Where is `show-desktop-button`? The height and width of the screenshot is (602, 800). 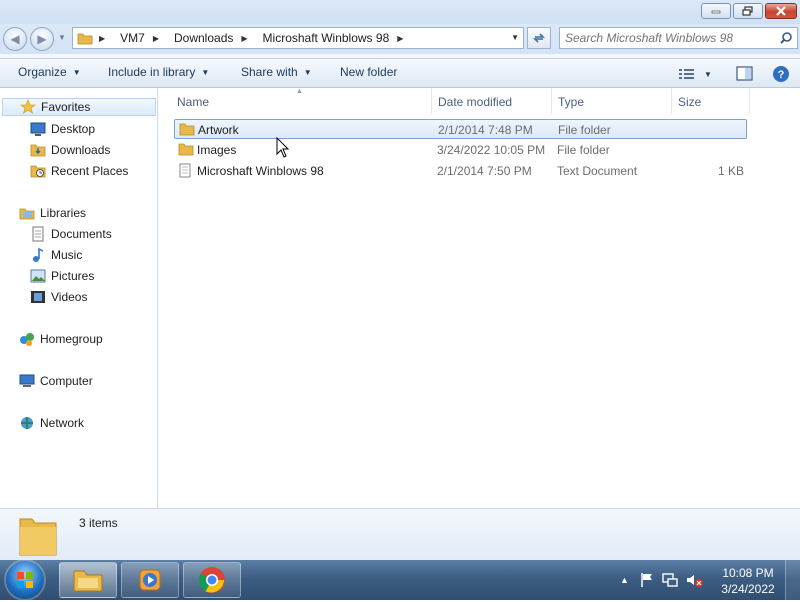
show-desktop-button is located at coordinates (792, 580).